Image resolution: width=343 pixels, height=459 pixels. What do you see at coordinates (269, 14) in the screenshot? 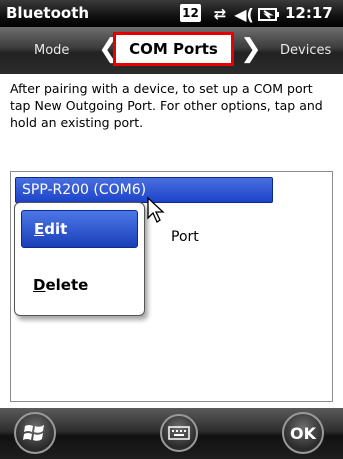
I see `battery-charging-icon` at bounding box center [269, 14].